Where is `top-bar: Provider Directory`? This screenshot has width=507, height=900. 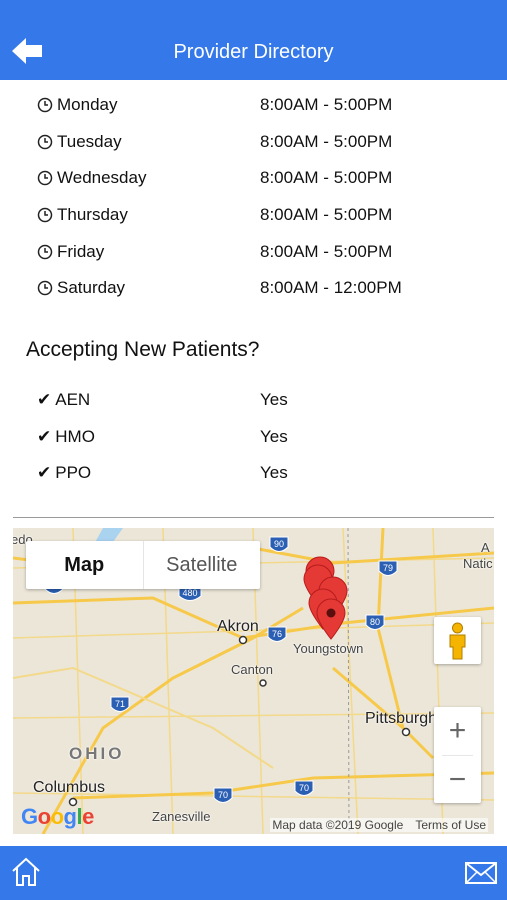
top-bar: Provider Directory is located at coordinates (253, 40).